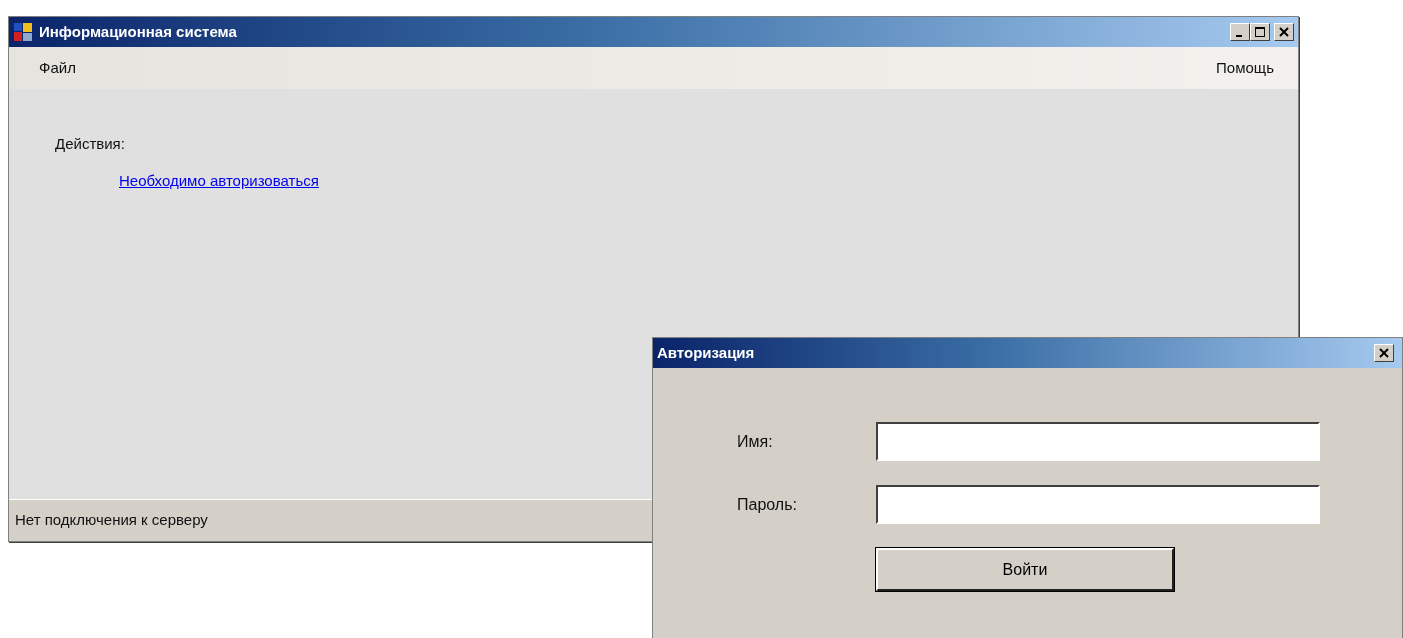  Describe the element at coordinates (1098, 441) in the screenshot. I see `input-field` at that location.